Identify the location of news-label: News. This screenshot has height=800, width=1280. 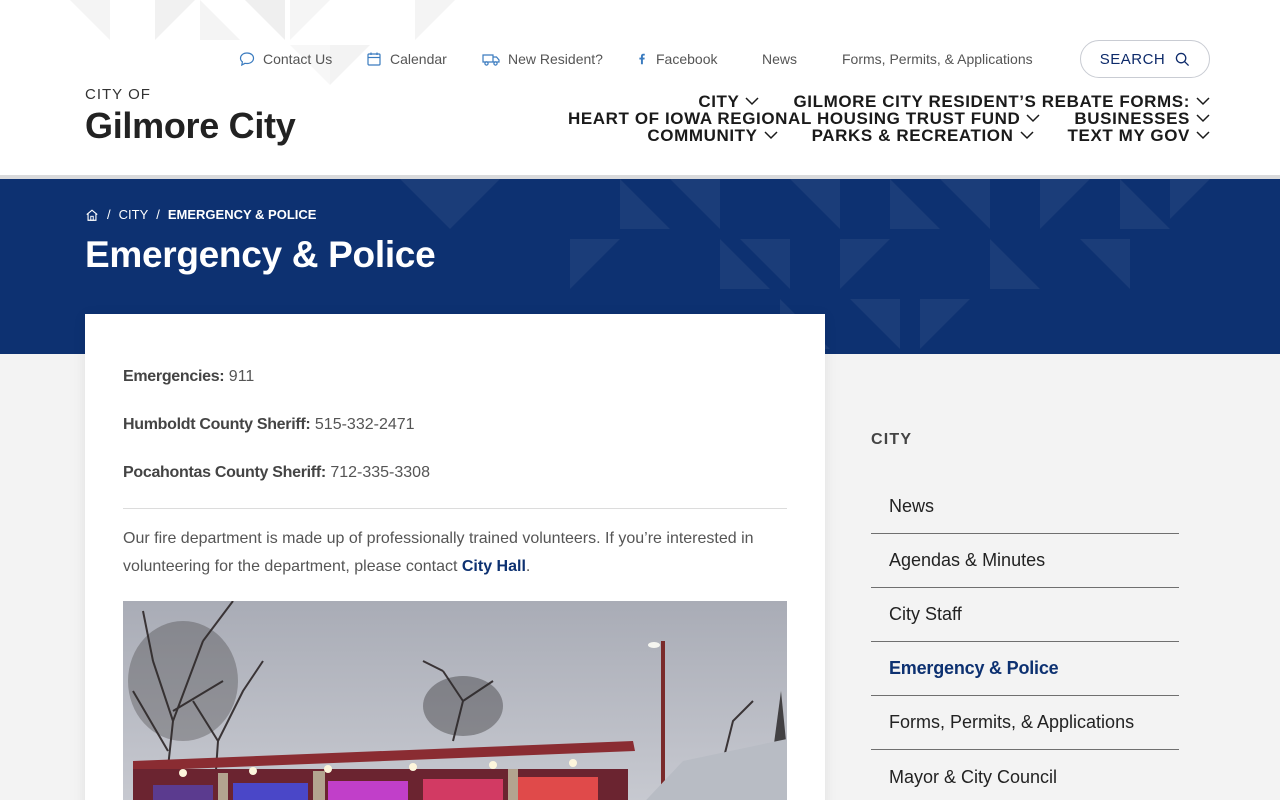
(780, 59).